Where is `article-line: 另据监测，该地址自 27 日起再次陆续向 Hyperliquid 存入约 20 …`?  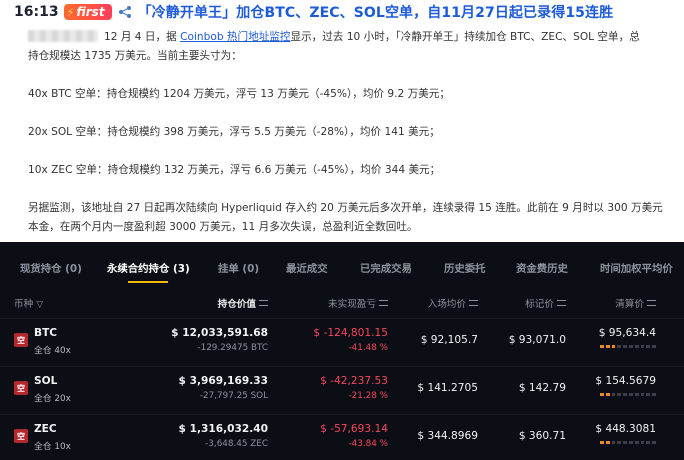
article-line: 另据监测，该地址自 27 日起再次陆续向 Hyperliquid 存入约 20 … is located at coordinates (345, 208).